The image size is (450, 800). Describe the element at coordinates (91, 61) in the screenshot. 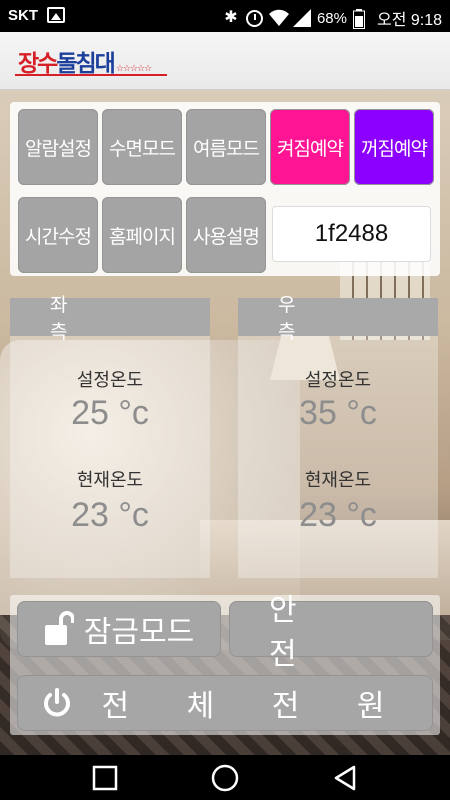

I see `brand-logo: 장수돌침대 ☆☆☆☆☆` at that location.